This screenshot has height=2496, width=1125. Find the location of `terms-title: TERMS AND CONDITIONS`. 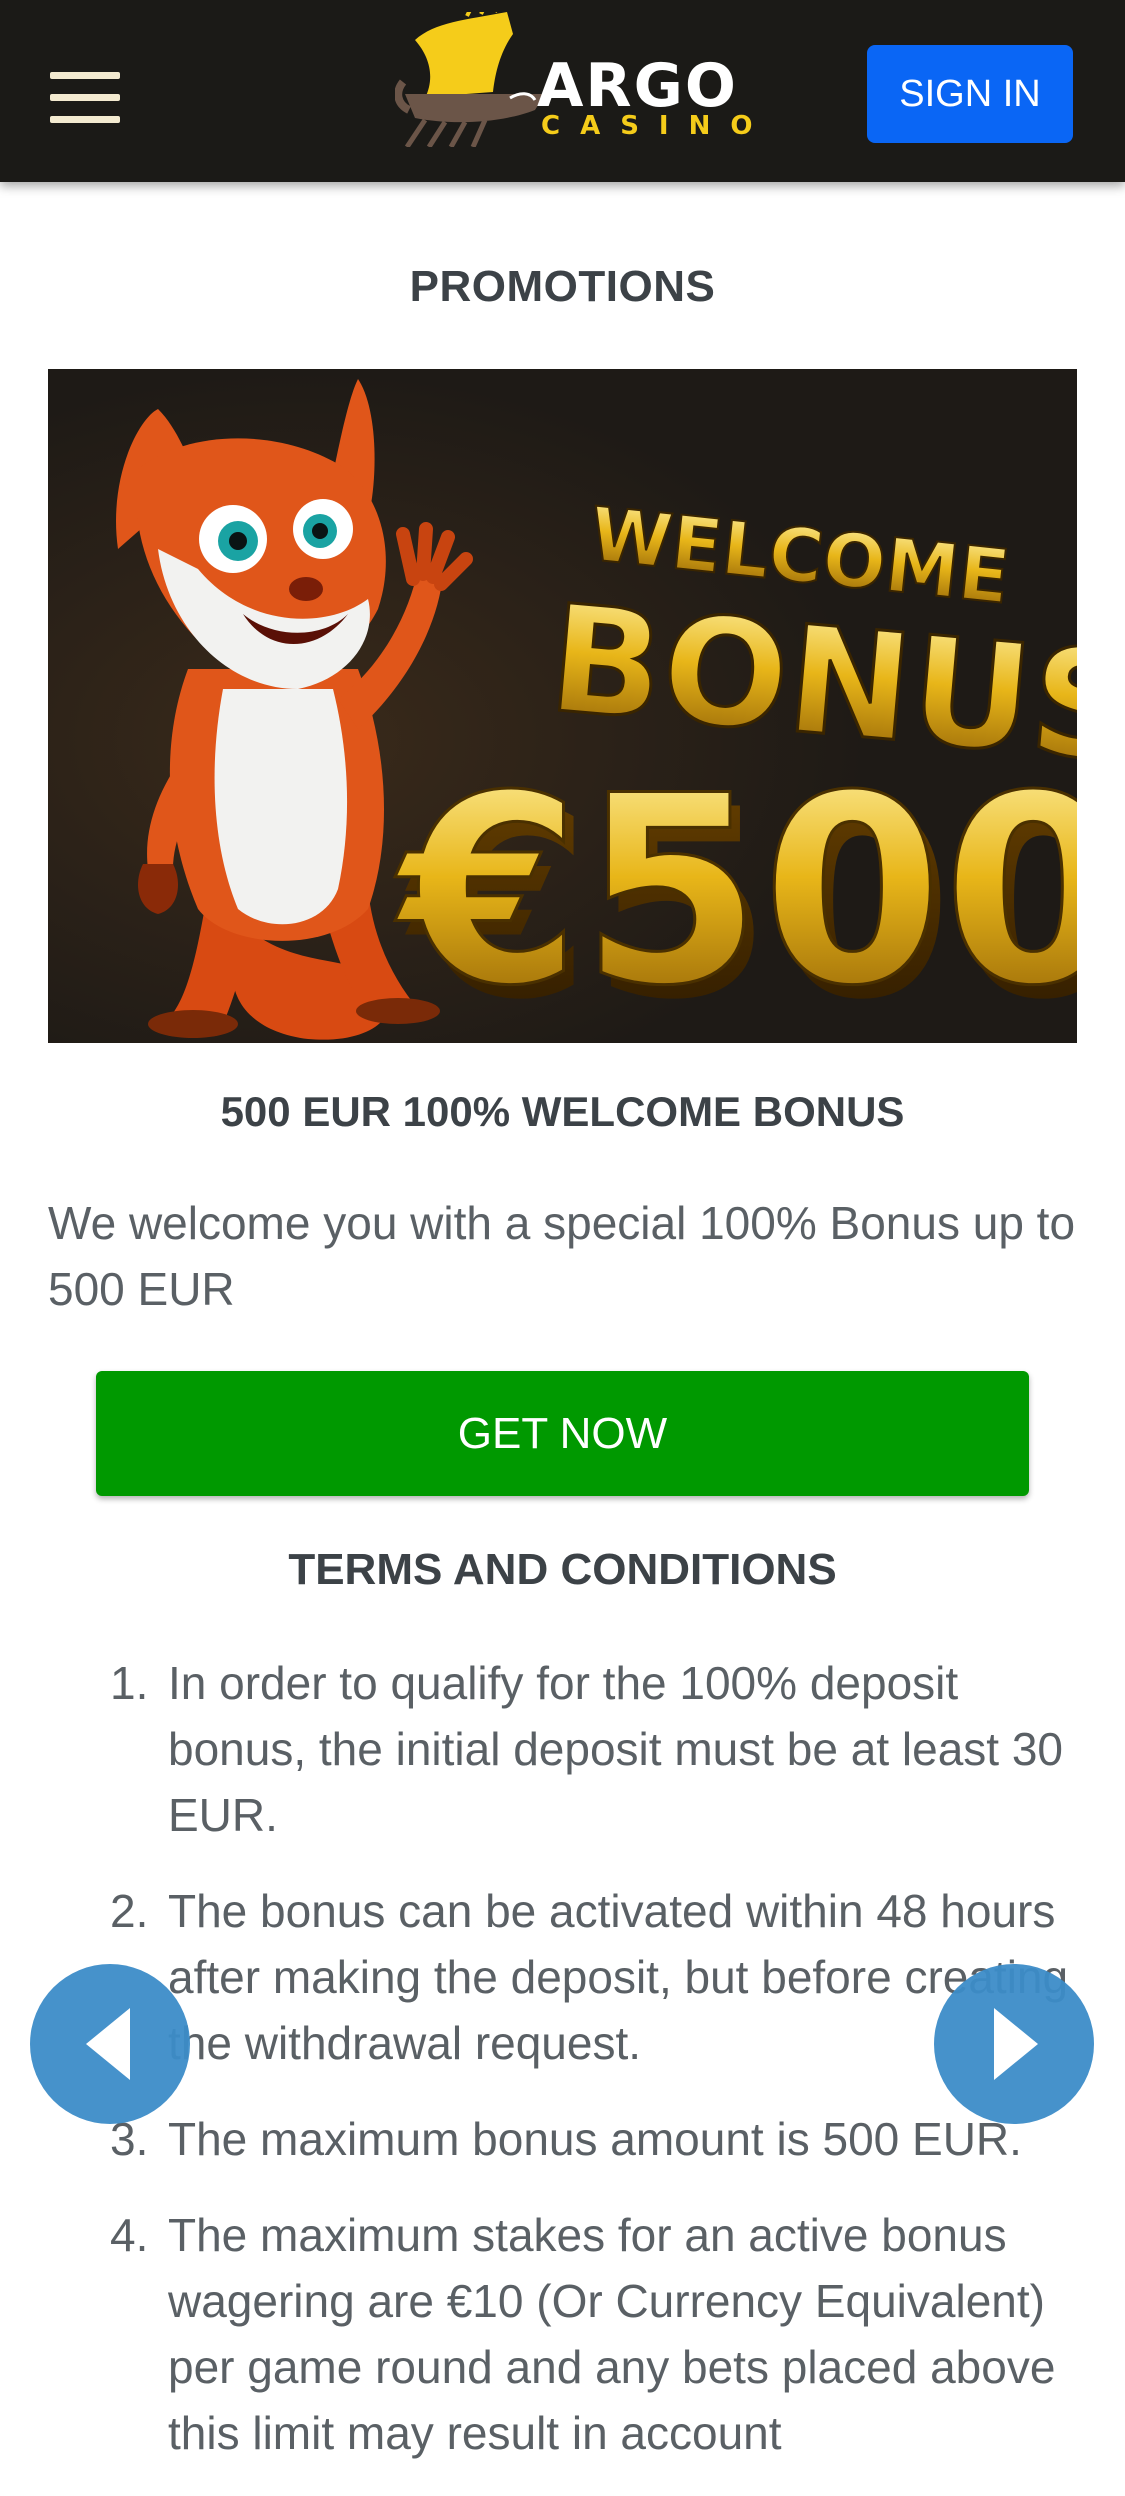

terms-title: TERMS AND CONDITIONS is located at coordinates (562, 1569).